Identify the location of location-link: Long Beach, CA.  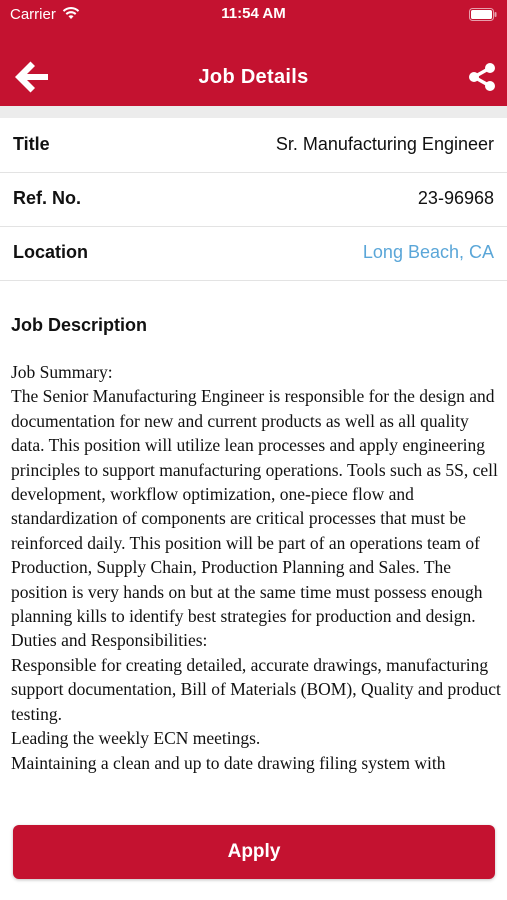
(428, 252).